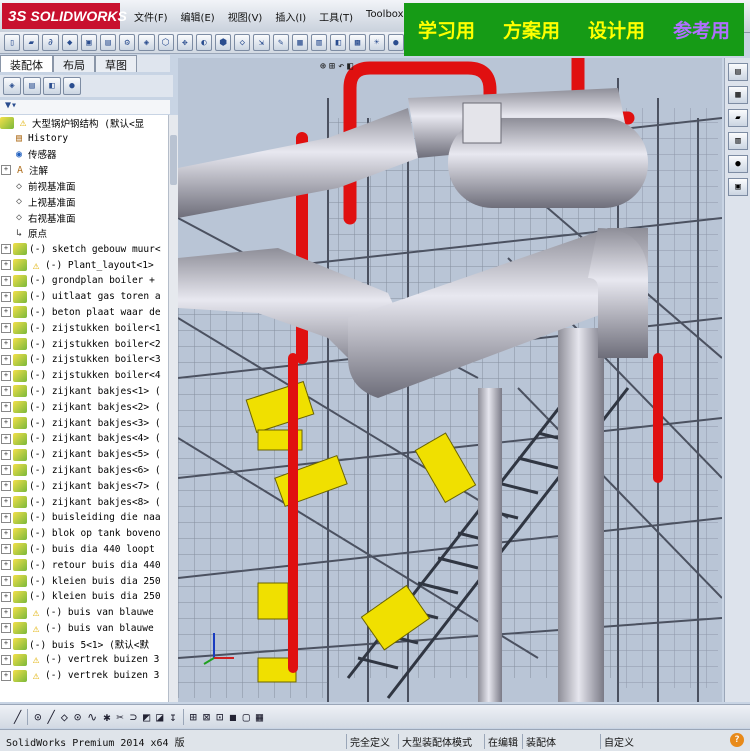 The width and height of the screenshot is (750, 751). What do you see at coordinates (246, 717) in the screenshot?
I see `wireframe-display-icon: ▢` at bounding box center [246, 717].